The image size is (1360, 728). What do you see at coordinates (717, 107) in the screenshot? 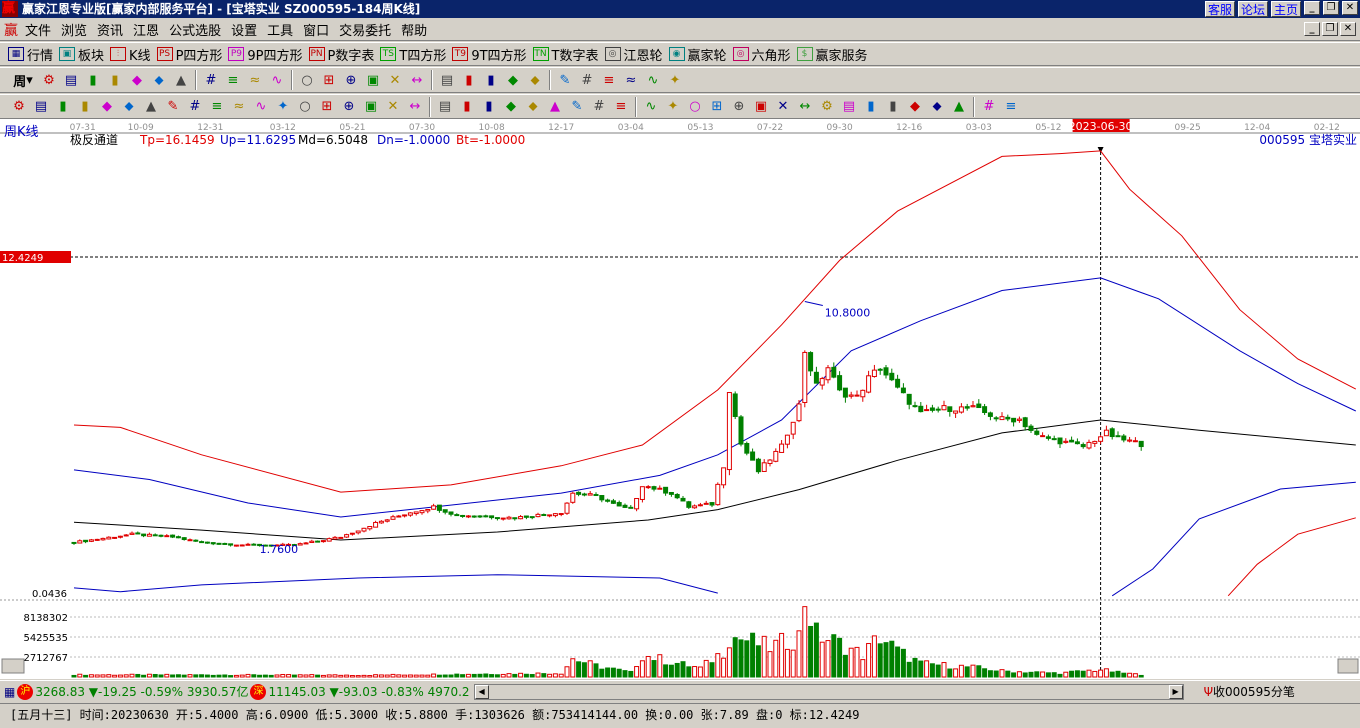
I see `pct-line-icon: ⊞` at bounding box center [717, 107].